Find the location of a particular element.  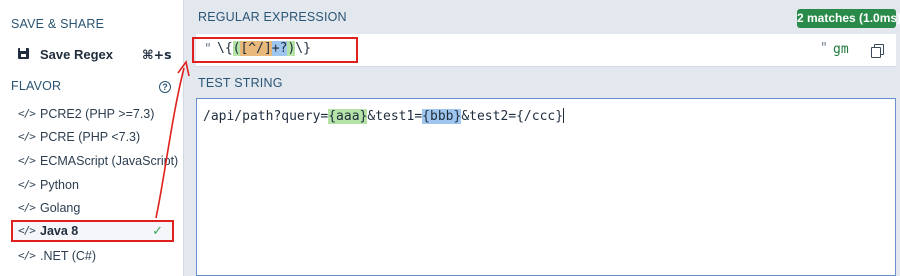

flavor-item-pcre: </> PCRE (PHP <7.3) is located at coordinates (92, 137).